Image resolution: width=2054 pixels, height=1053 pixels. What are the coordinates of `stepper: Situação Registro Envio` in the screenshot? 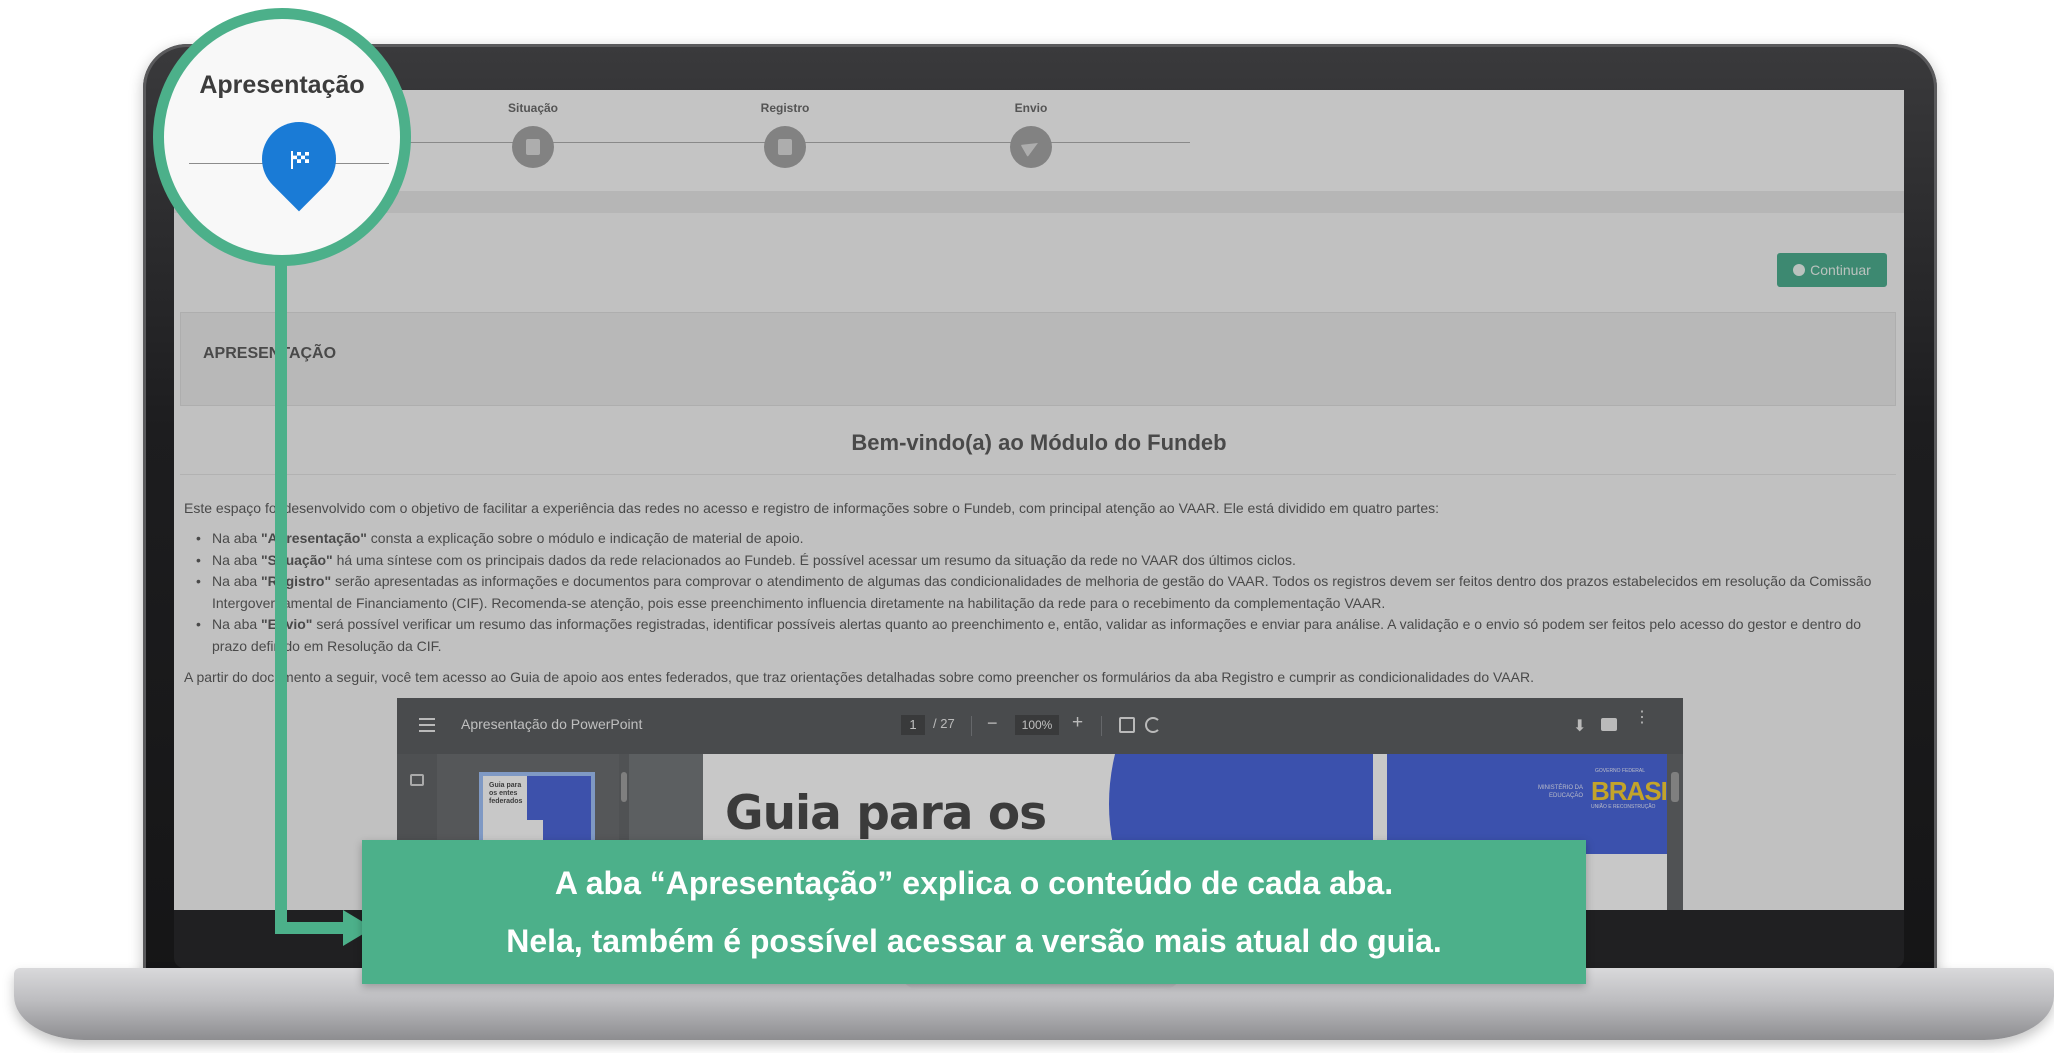 It's located at (1039, 140).